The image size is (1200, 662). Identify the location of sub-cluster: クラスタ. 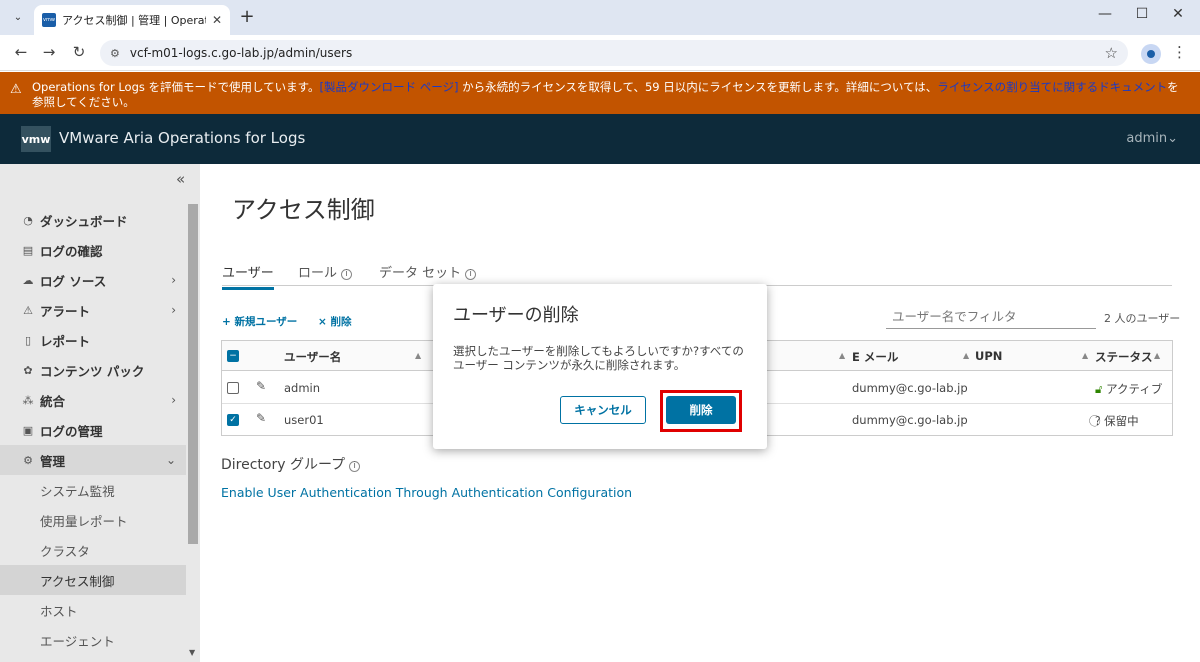
(93, 550).